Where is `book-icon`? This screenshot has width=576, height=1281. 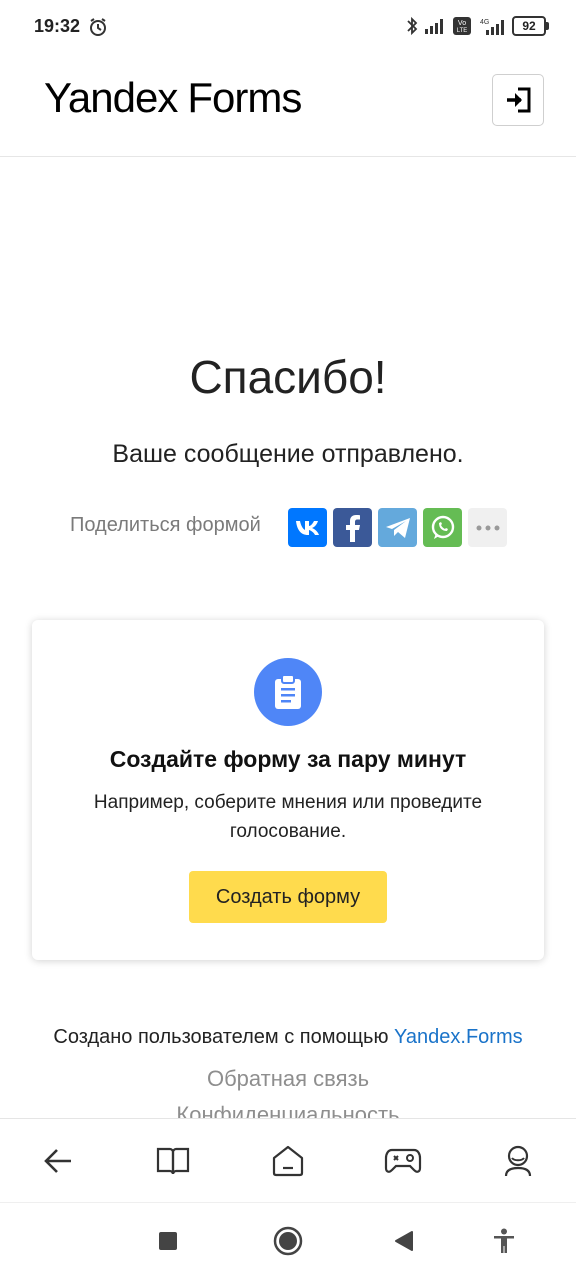
book-icon is located at coordinates (172, 1161).